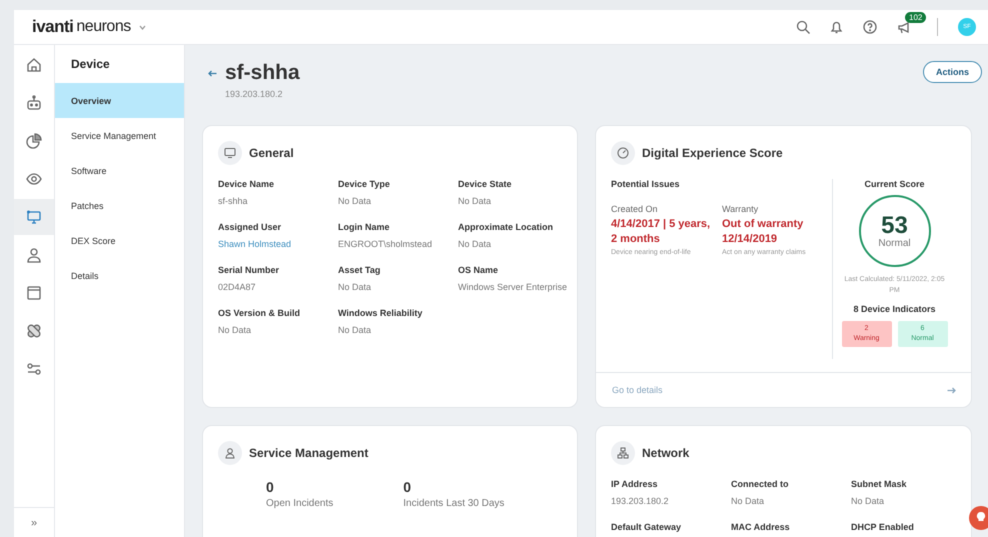 The height and width of the screenshot is (537, 988). What do you see at coordinates (247, 184) in the screenshot?
I see `field-label: Device Name` at bounding box center [247, 184].